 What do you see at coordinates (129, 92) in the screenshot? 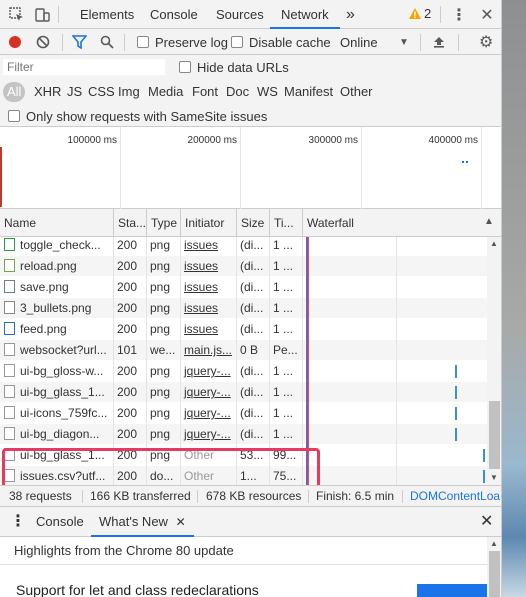
I see `type-filter-img: Img` at bounding box center [129, 92].